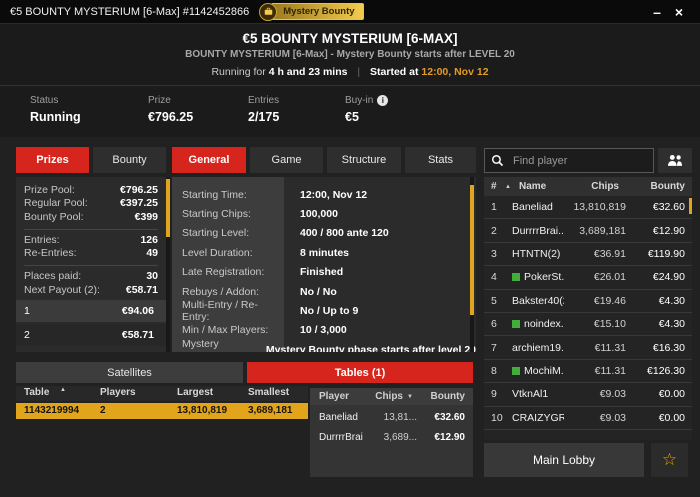 The height and width of the screenshot is (497, 700). Describe the element at coordinates (588, 395) in the screenshot. I see `player-row: 9 VtknAl1 €9.03 €0.00` at that location.